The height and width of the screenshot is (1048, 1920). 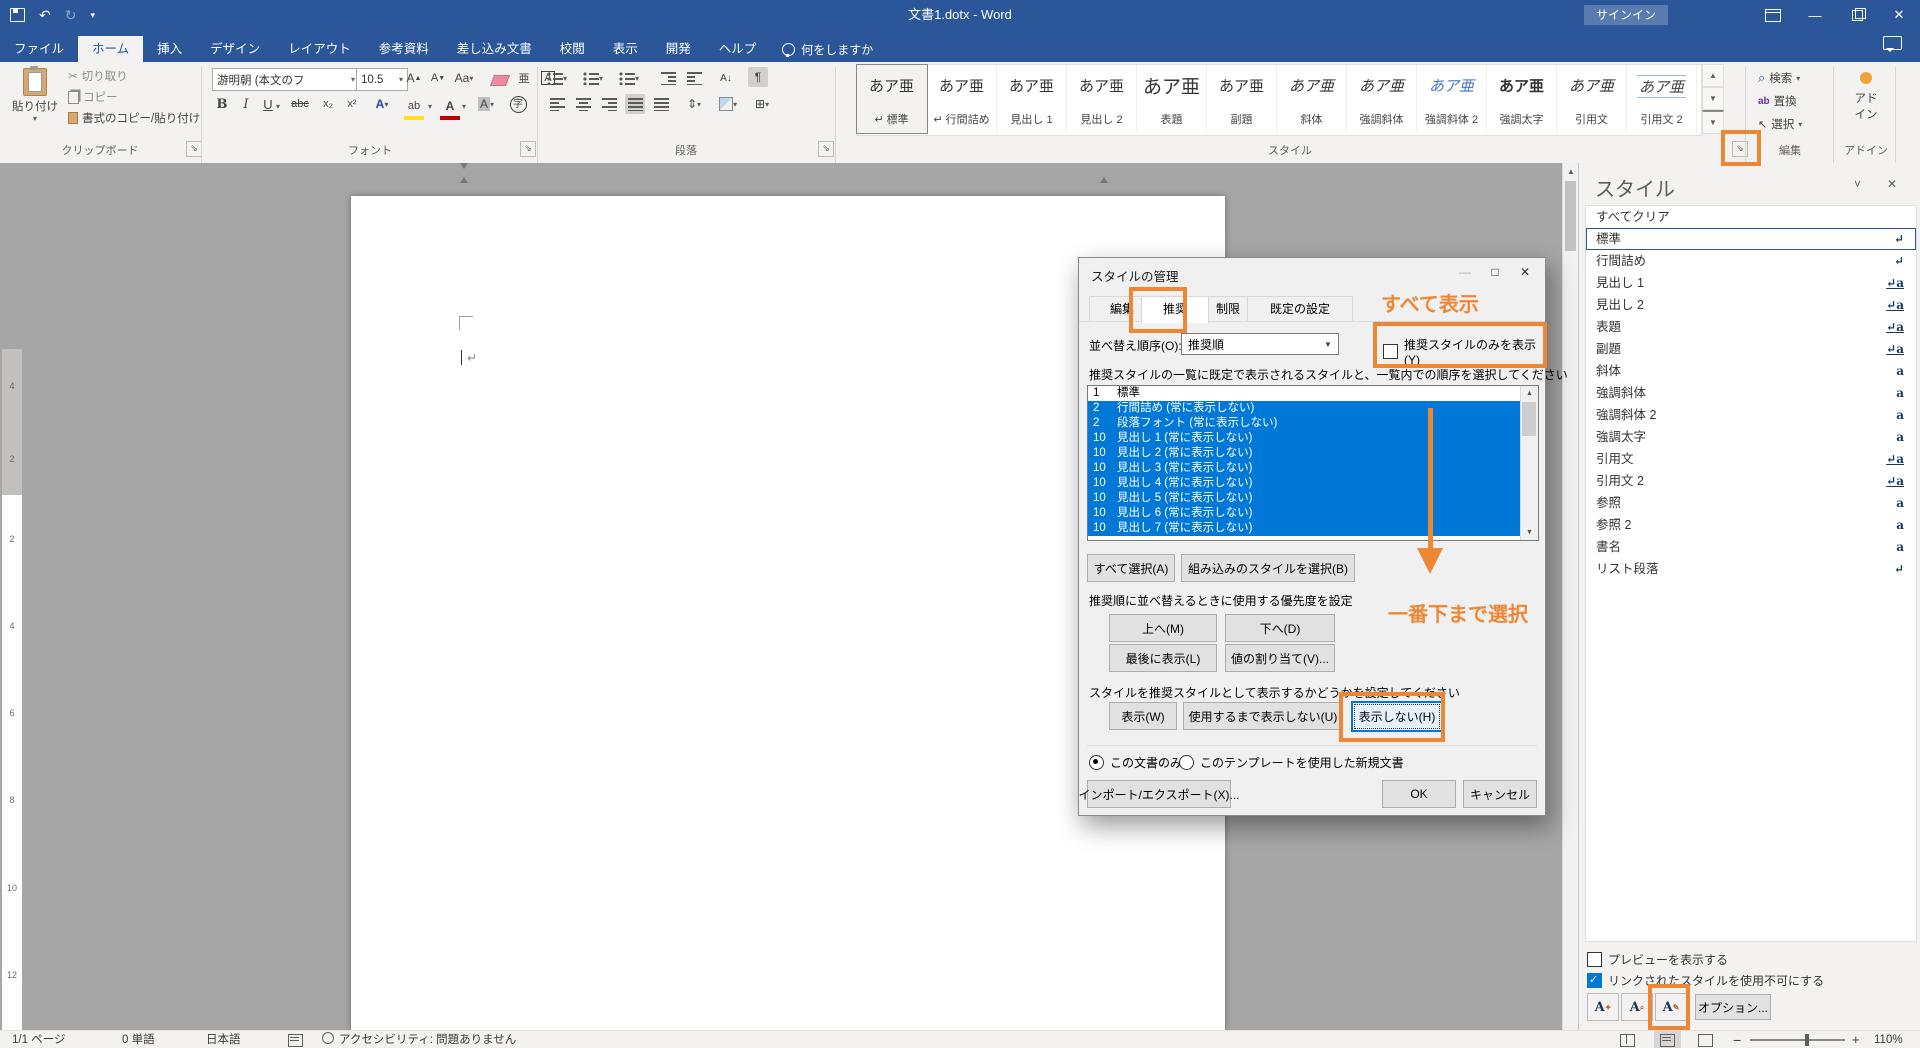 What do you see at coordinates (1751, 547) in the screenshot?
I see `pane-style-書名: 書名 a` at bounding box center [1751, 547].